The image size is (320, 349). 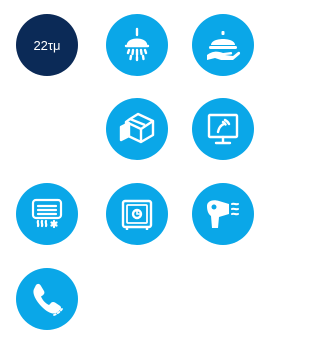 I want to click on amenity-air-conditioning, so click(x=47, y=214).